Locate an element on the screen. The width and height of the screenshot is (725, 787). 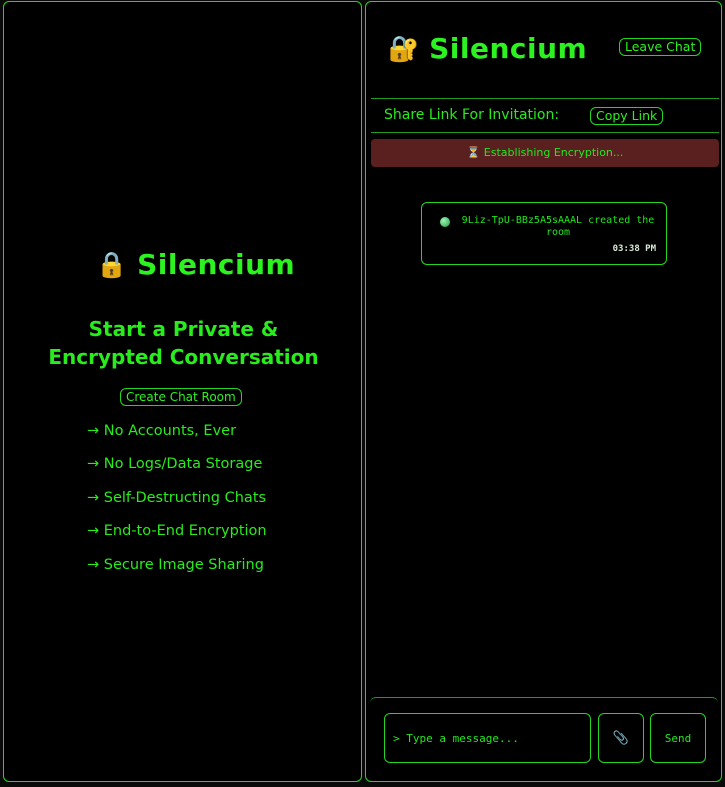
tagline-line-2: Encrypted Conversation is located at coordinates (183, 357).